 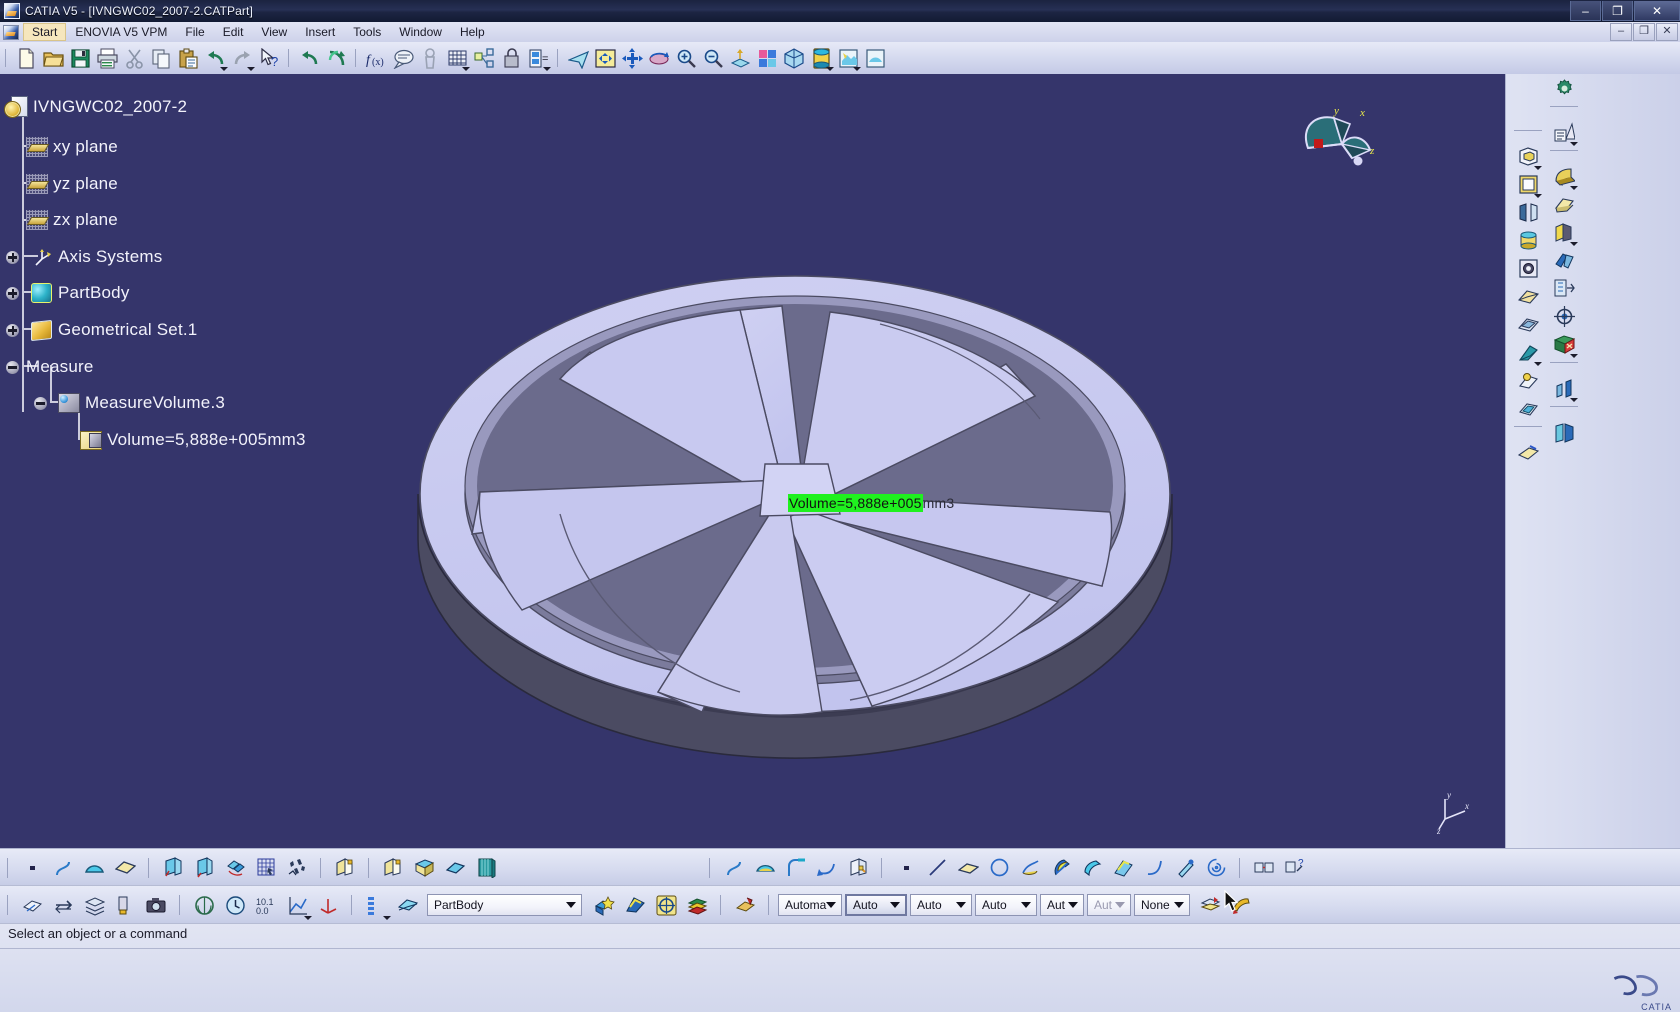 I want to click on line-icon, so click(x=937, y=868).